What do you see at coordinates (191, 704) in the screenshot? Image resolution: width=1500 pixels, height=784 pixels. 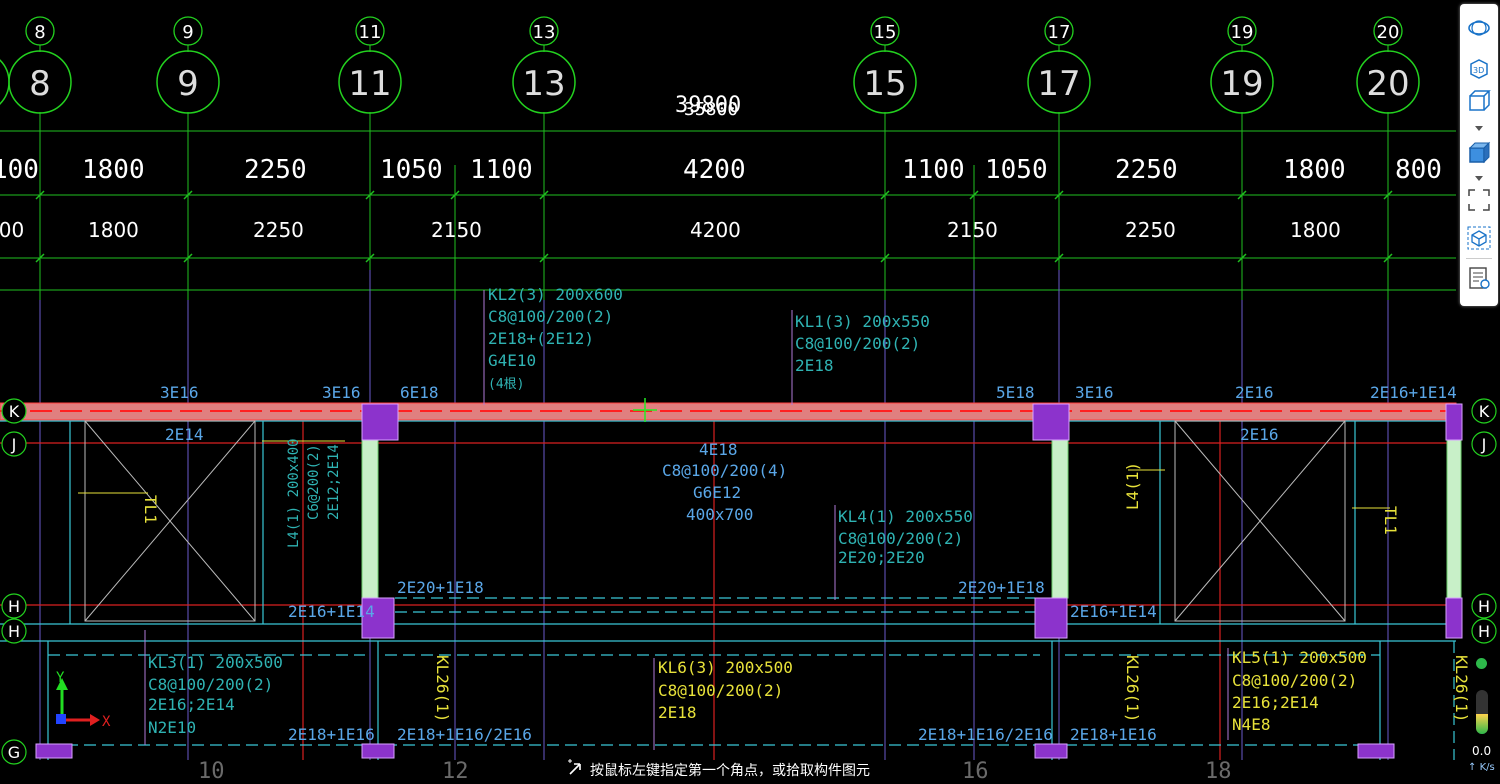 I see `kl3-line: 2E16;2E14` at bounding box center [191, 704].